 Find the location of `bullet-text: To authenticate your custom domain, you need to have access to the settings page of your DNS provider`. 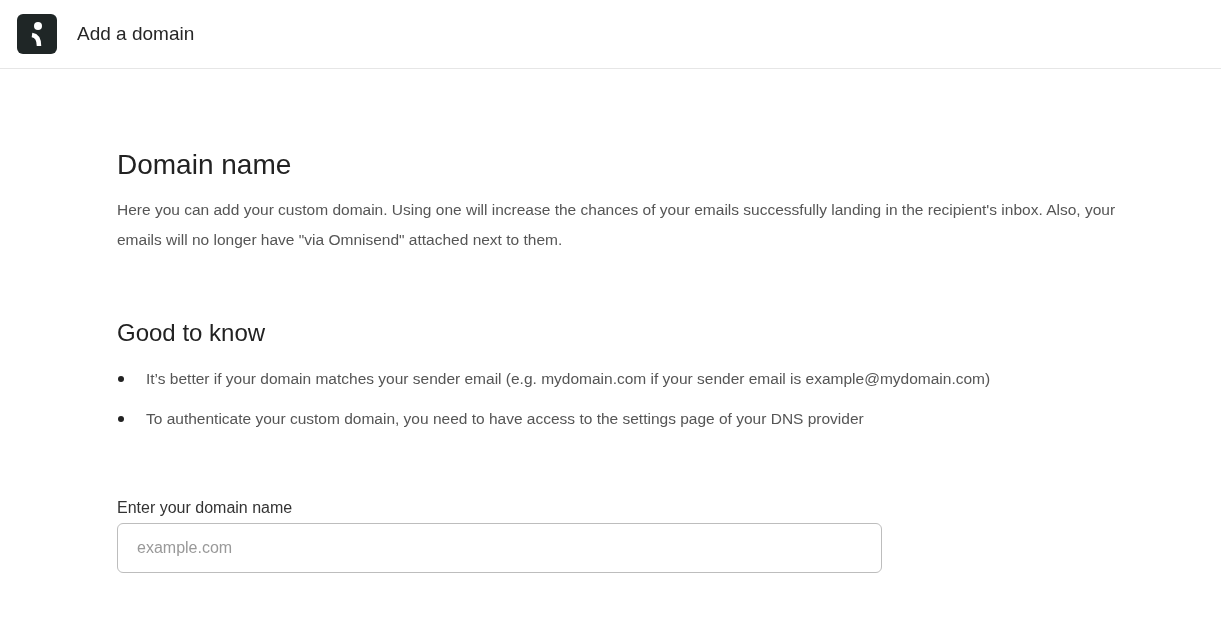

bullet-text: To authenticate your custom domain, you need to have access to the settings page of your DNS provider is located at coordinates (505, 419).